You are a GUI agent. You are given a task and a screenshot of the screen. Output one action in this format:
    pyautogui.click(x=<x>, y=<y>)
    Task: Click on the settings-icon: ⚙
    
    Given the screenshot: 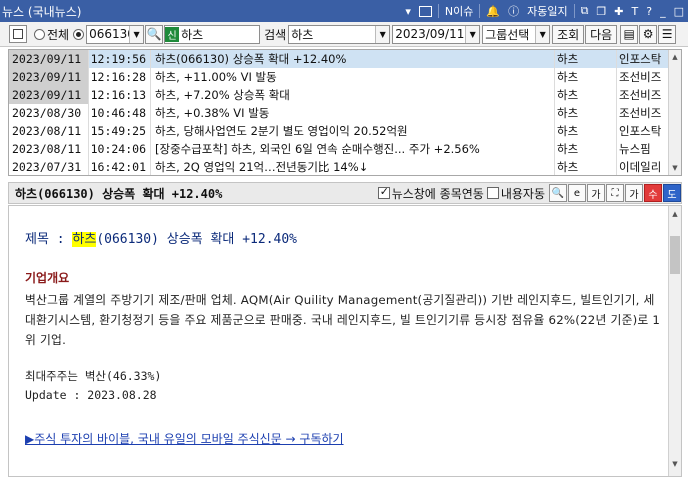 What is the action you would take?
    pyautogui.click(x=648, y=34)
    